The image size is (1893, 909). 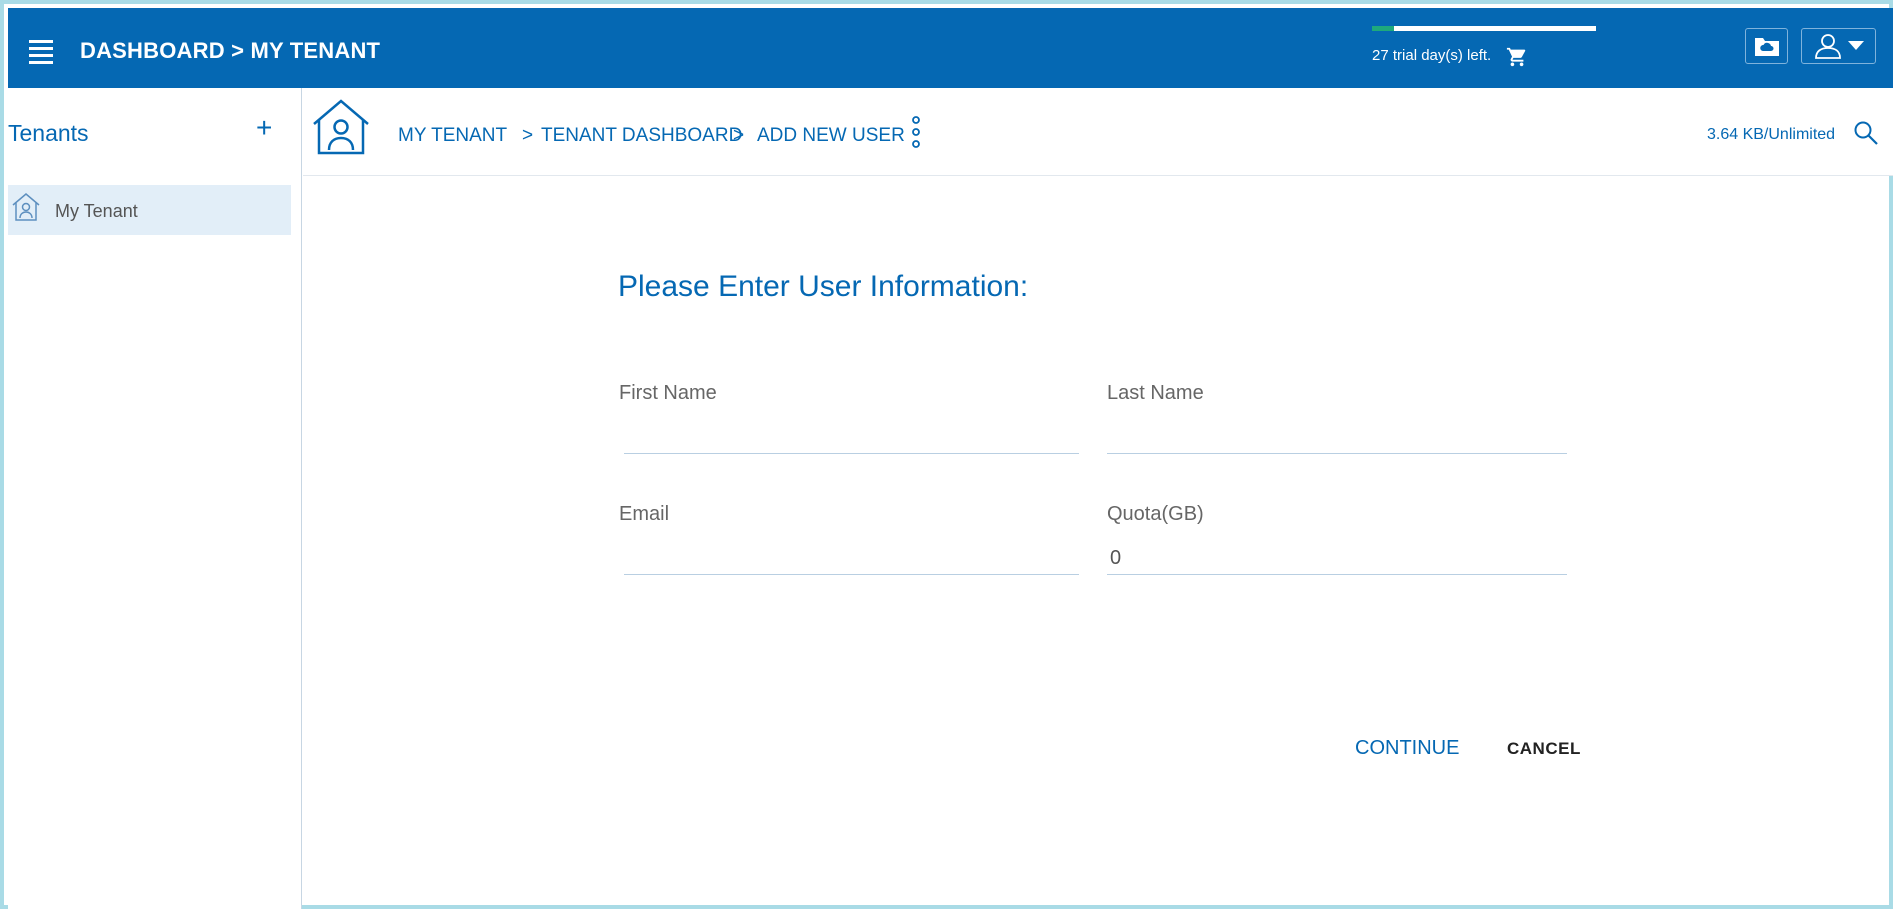 What do you see at coordinates (1407, 748) in the screenshot?
I see `continue-button: CONTINUE` at bounding box center [1407, 748].